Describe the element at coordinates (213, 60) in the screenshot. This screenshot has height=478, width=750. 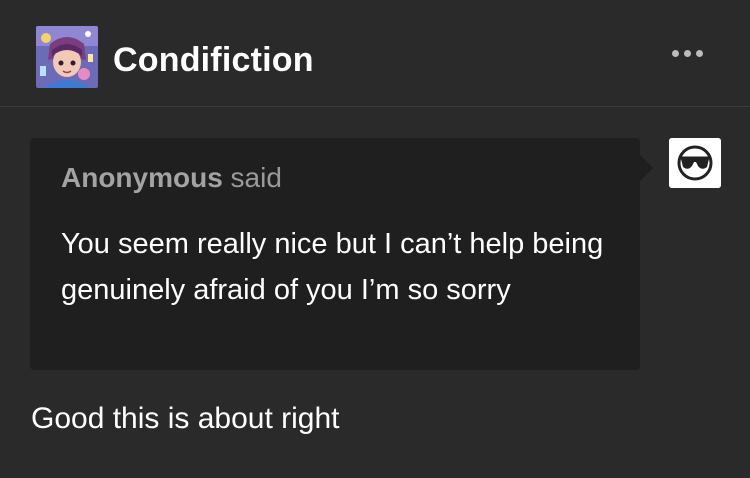
I see `blog-name: Condifiction` at that location.